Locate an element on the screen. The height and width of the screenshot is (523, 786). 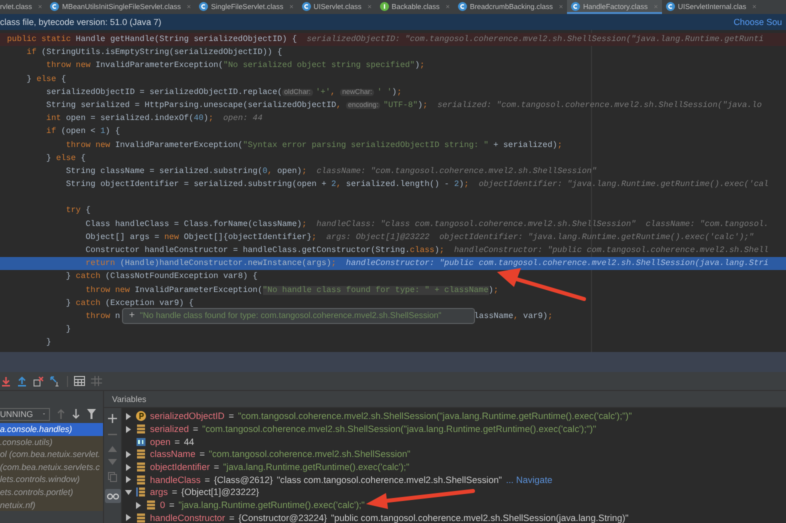
code-line: Object[] args = new Object[]{objectIdentifier}; is located at coordinates (200, 238).